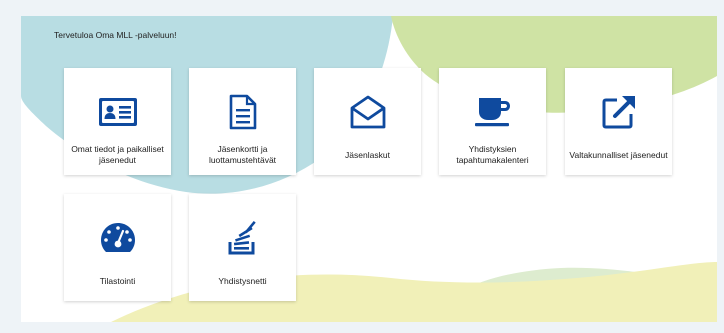 This screenshot has width=724, height=333. I want to click on welcome-text: Tervetuloa Oma MLL -palveluun!, so click(115, 35).